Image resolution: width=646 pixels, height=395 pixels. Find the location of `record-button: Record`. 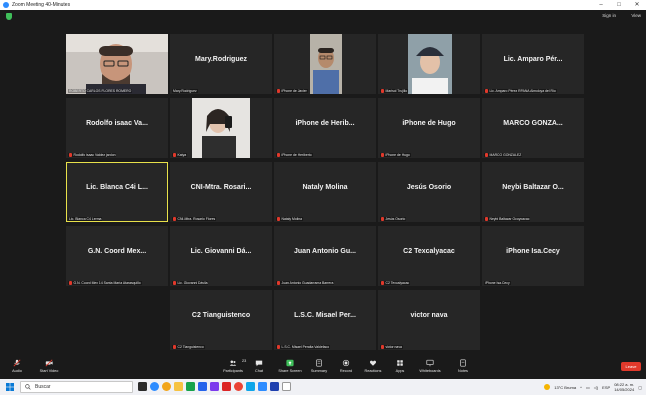

record-button: Record is located at coordinates (346, 366).